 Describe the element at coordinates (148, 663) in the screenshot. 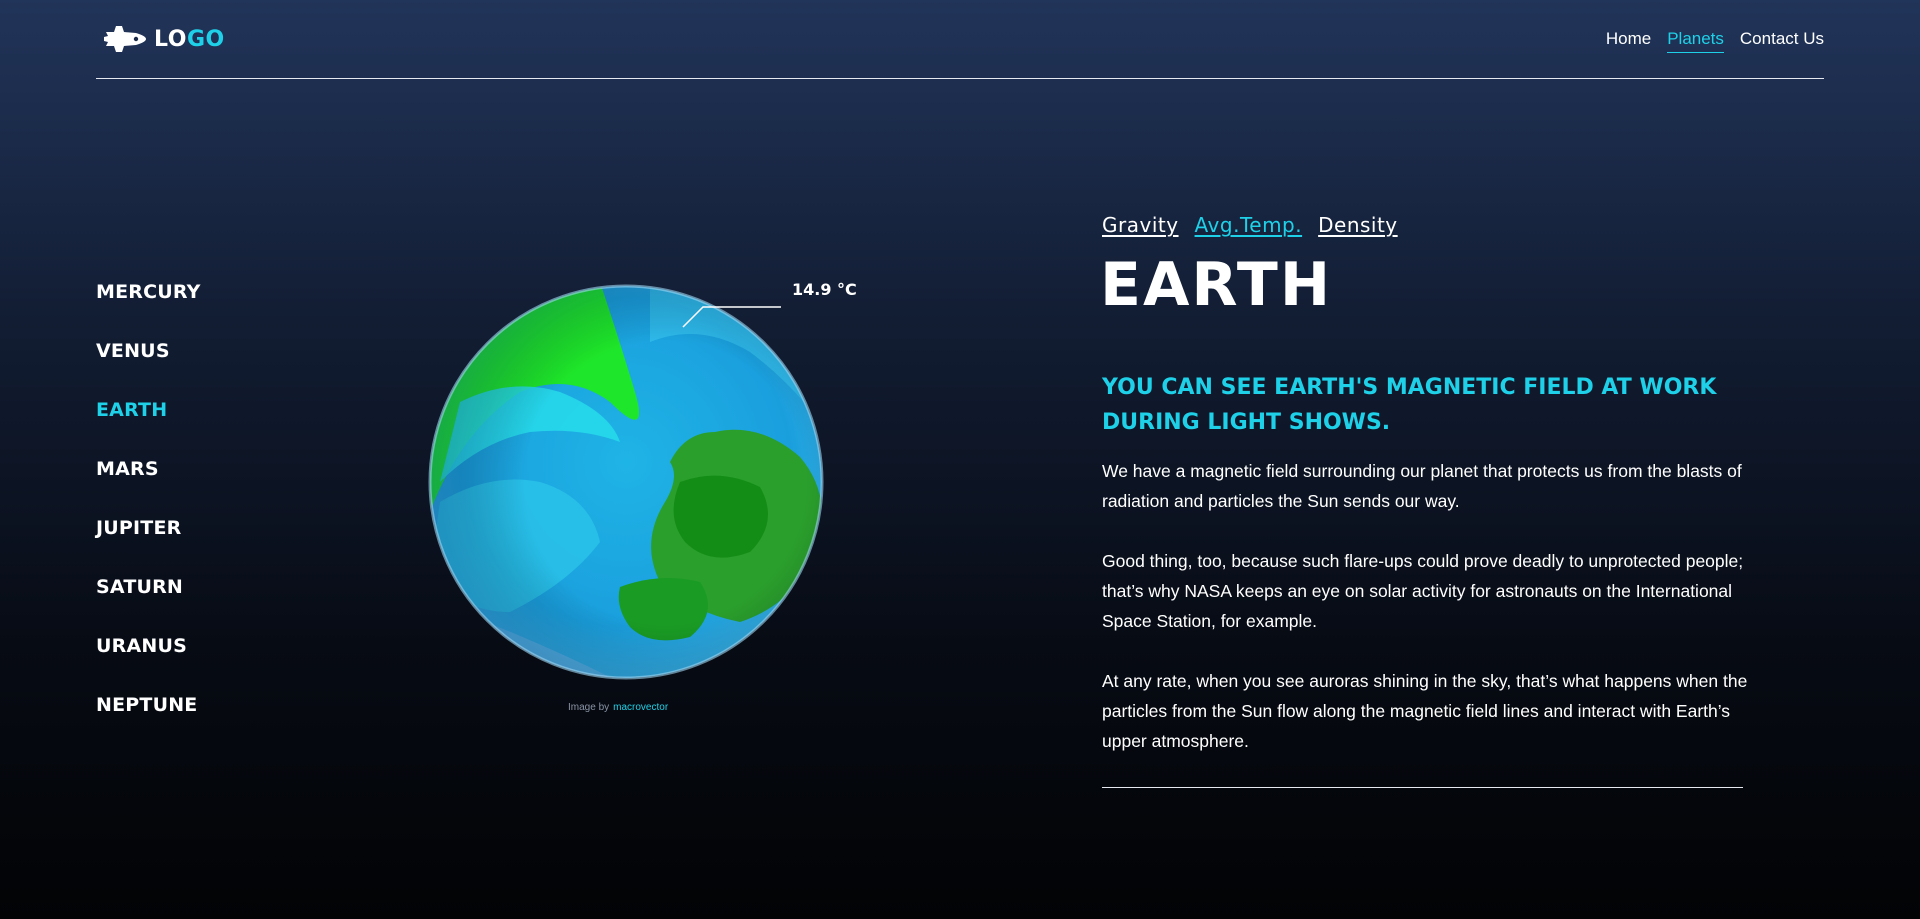

I see `planet-item-uranus: URANUS` at that location.